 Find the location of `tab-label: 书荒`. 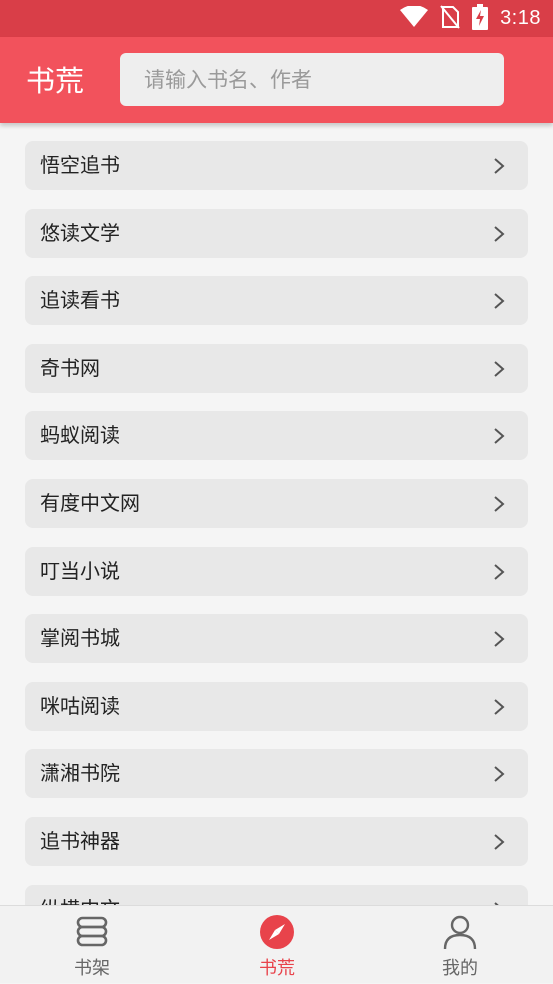

tab-label: 书荒 is located at coordinates (277, 968).